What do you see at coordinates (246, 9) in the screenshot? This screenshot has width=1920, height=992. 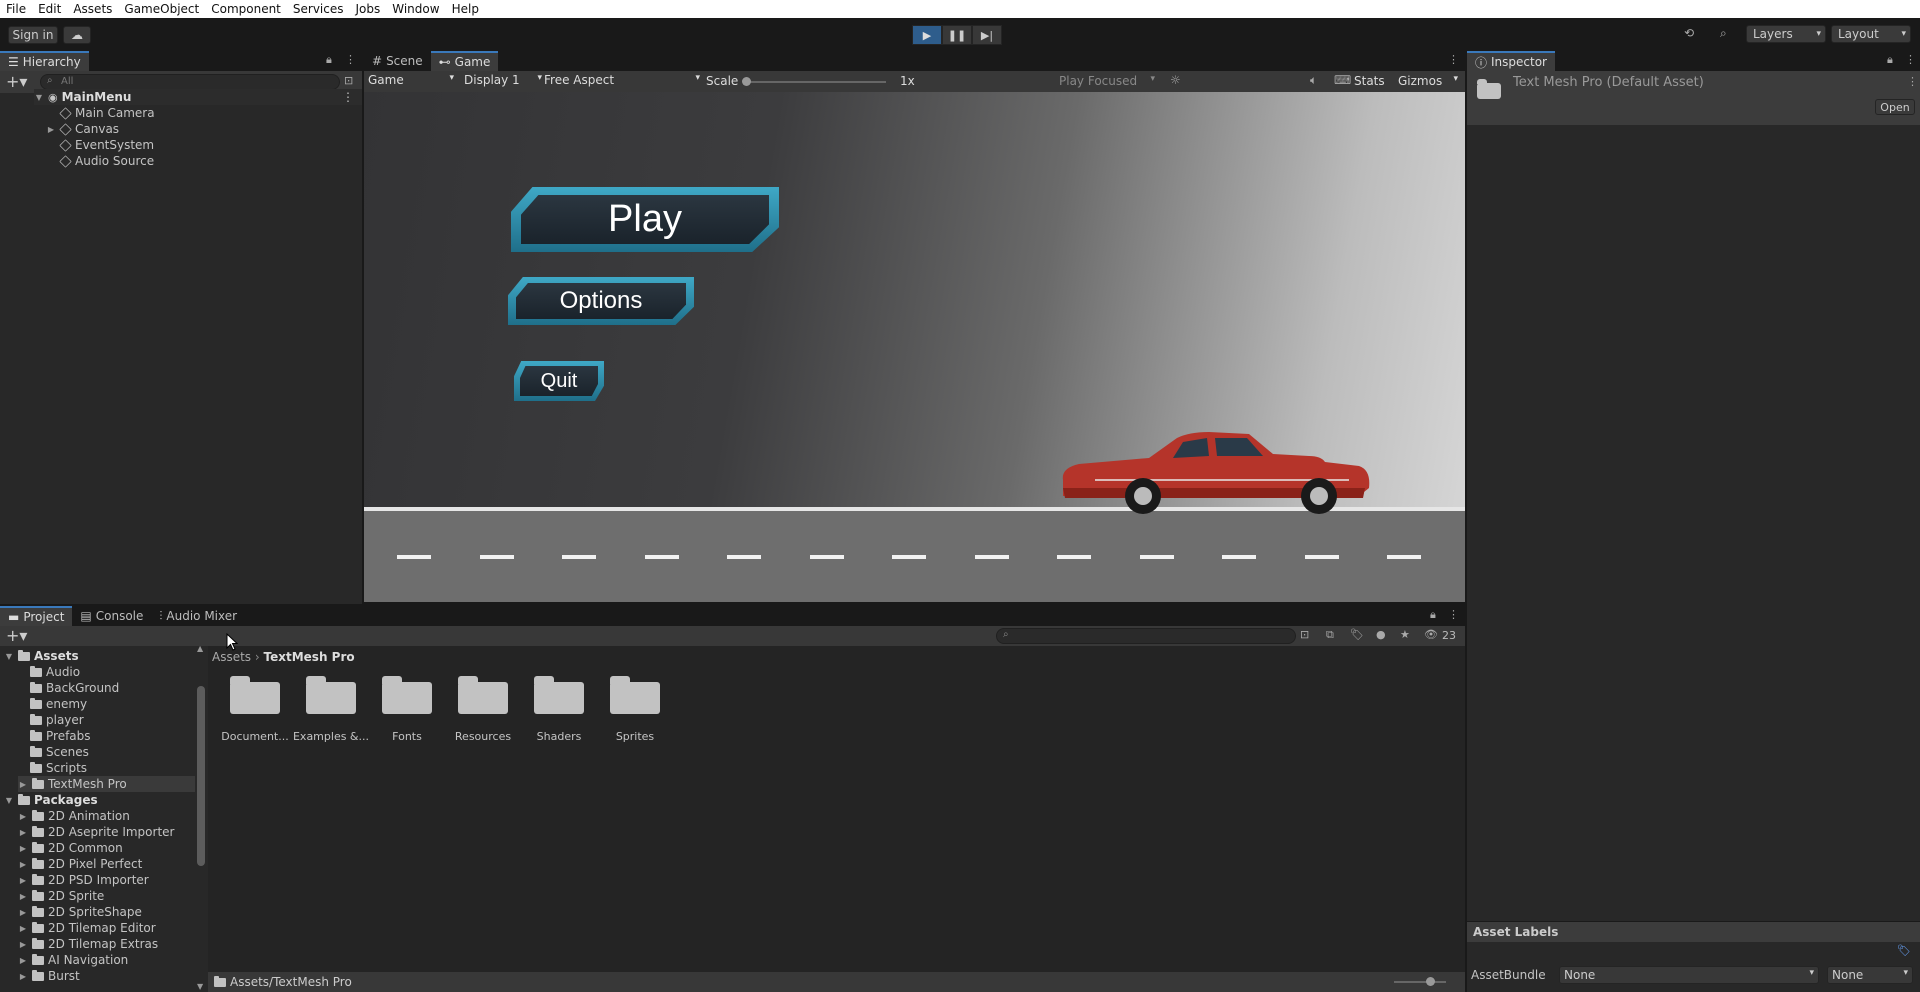 I see `menu-component: Component` at bounding box center [246, 9].